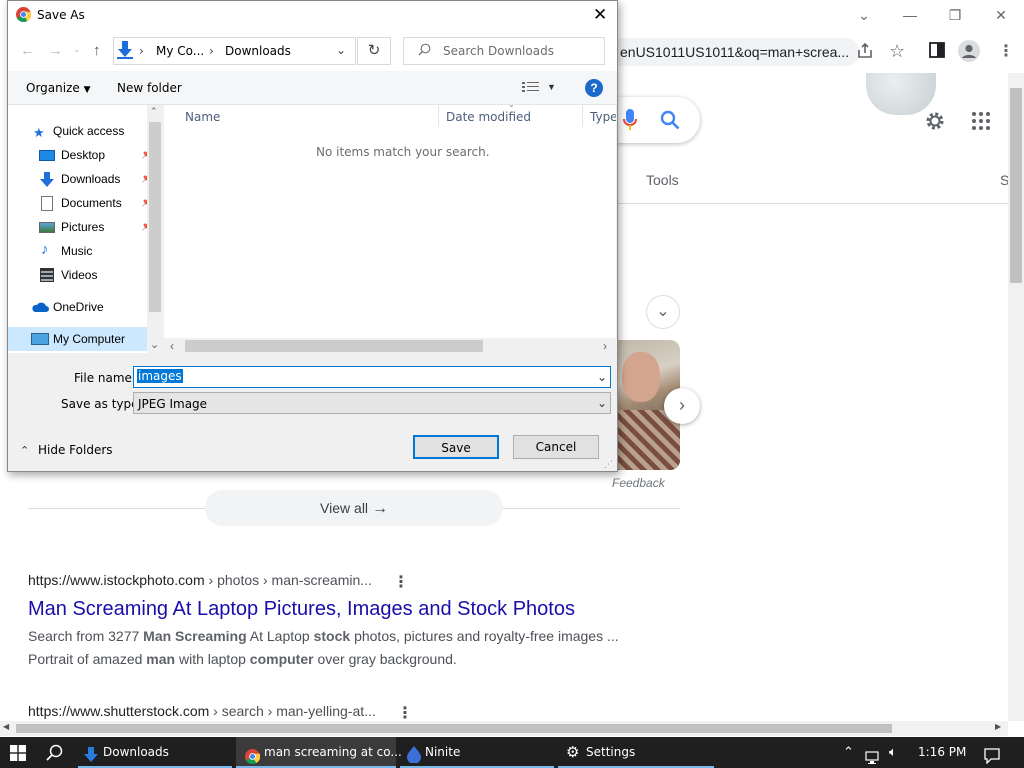 Image resolution: width=1024 pixels, height=768 pixels. What do you see at coordinates (390, 229) in the screenshot?
I see `dialog-file-list` at bounding box center [390, 229].